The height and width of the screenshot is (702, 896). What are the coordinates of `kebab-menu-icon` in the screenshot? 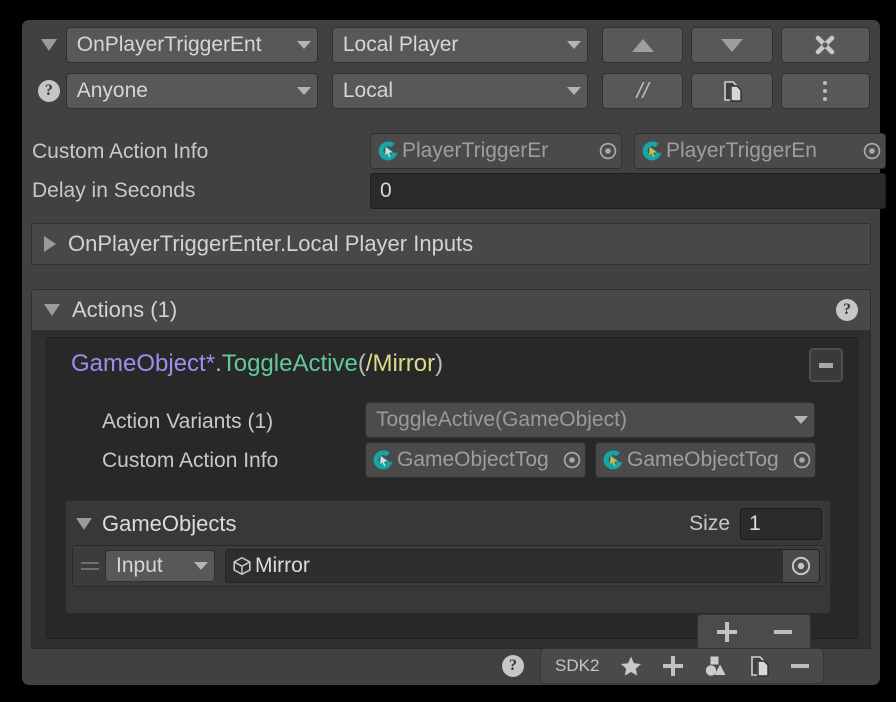 It's located at (825, 91).